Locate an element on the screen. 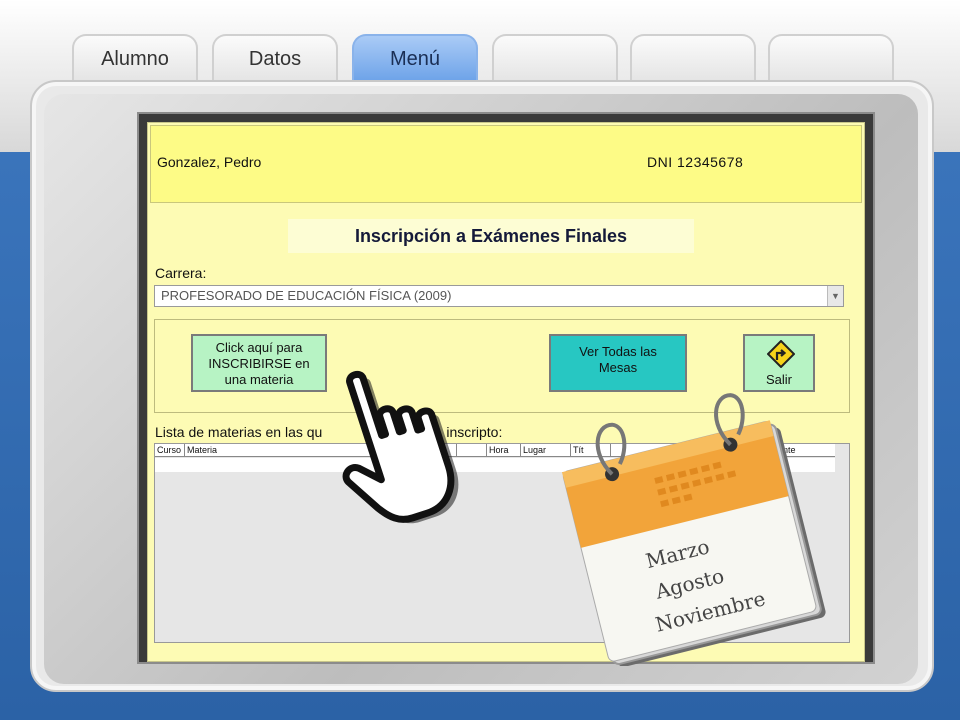 The width and height of the screenshot is (960, 720). road-sign-icon is located at coordinates (781, 354).